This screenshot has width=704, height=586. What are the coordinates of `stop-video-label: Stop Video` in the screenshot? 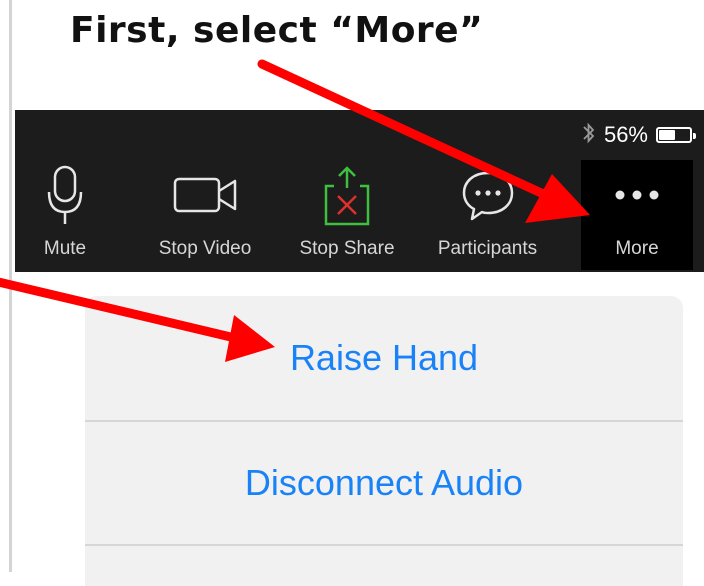 It's located at (205, 248).